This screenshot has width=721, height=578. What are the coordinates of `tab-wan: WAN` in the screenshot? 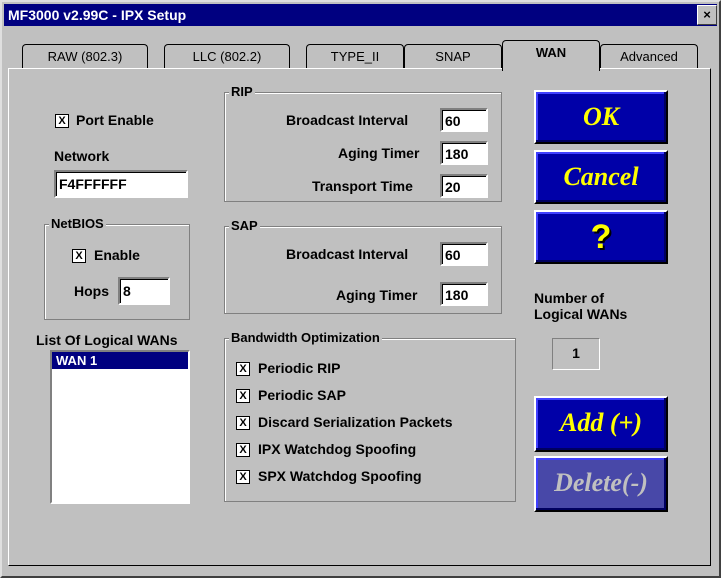 It's located at (551, 55).